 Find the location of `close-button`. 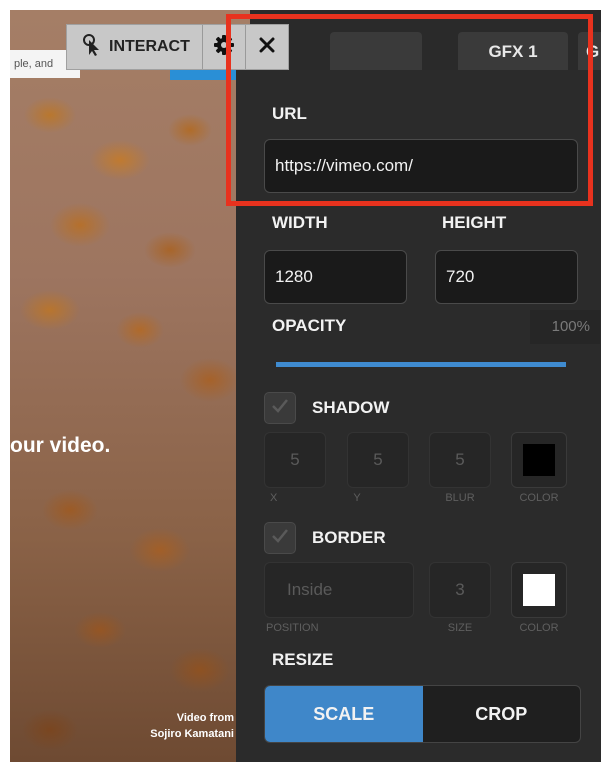

close-button is located at coordinates (267, 47).